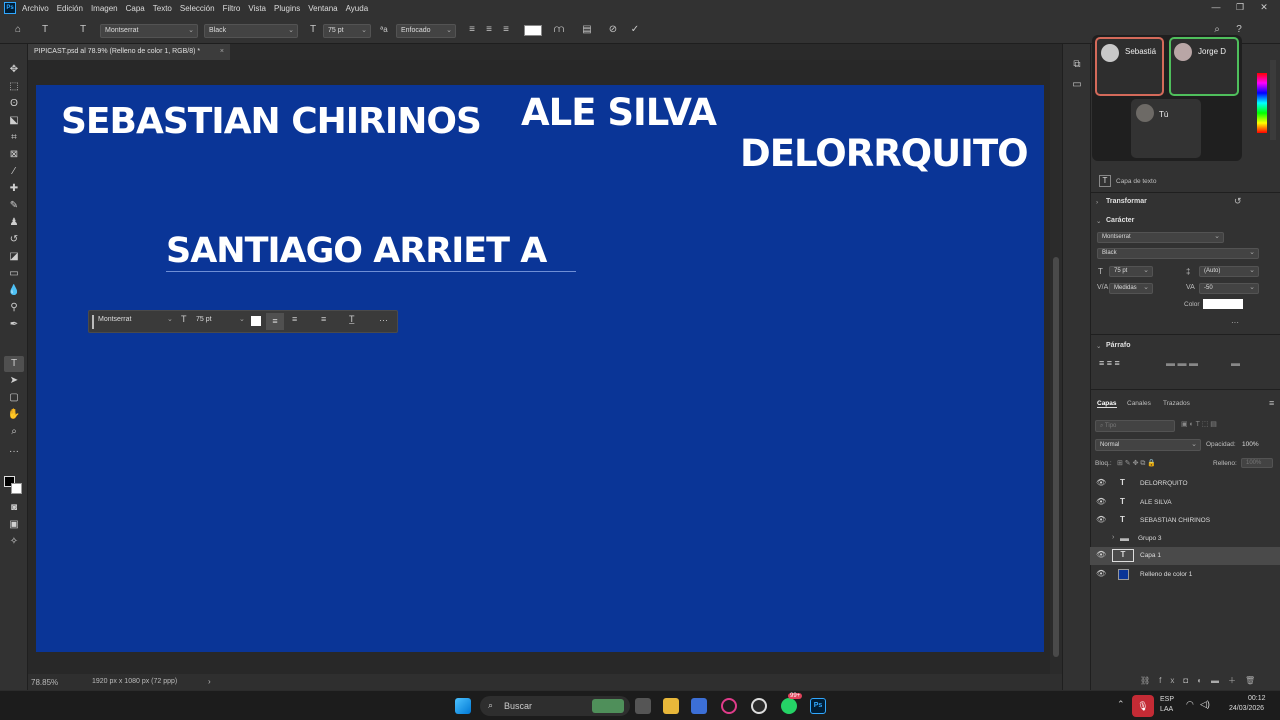 The image size is (1280, 720). Describe the element at coordinates (671, 706) in the screenshot. I see `file-explorer-icon` at that location.